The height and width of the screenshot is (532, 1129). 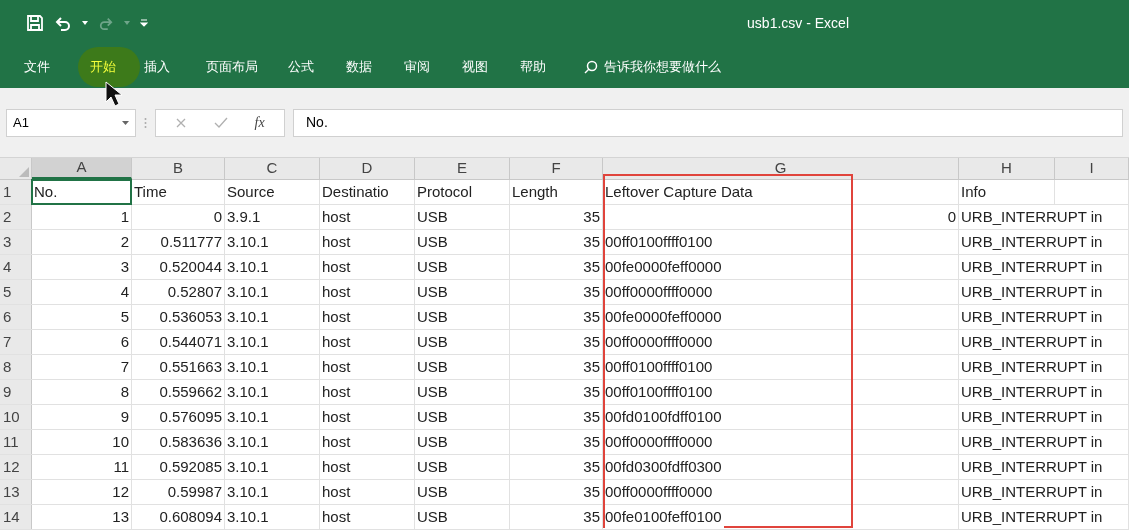 I want to click on column-header: E, so click(x=462, y=168).